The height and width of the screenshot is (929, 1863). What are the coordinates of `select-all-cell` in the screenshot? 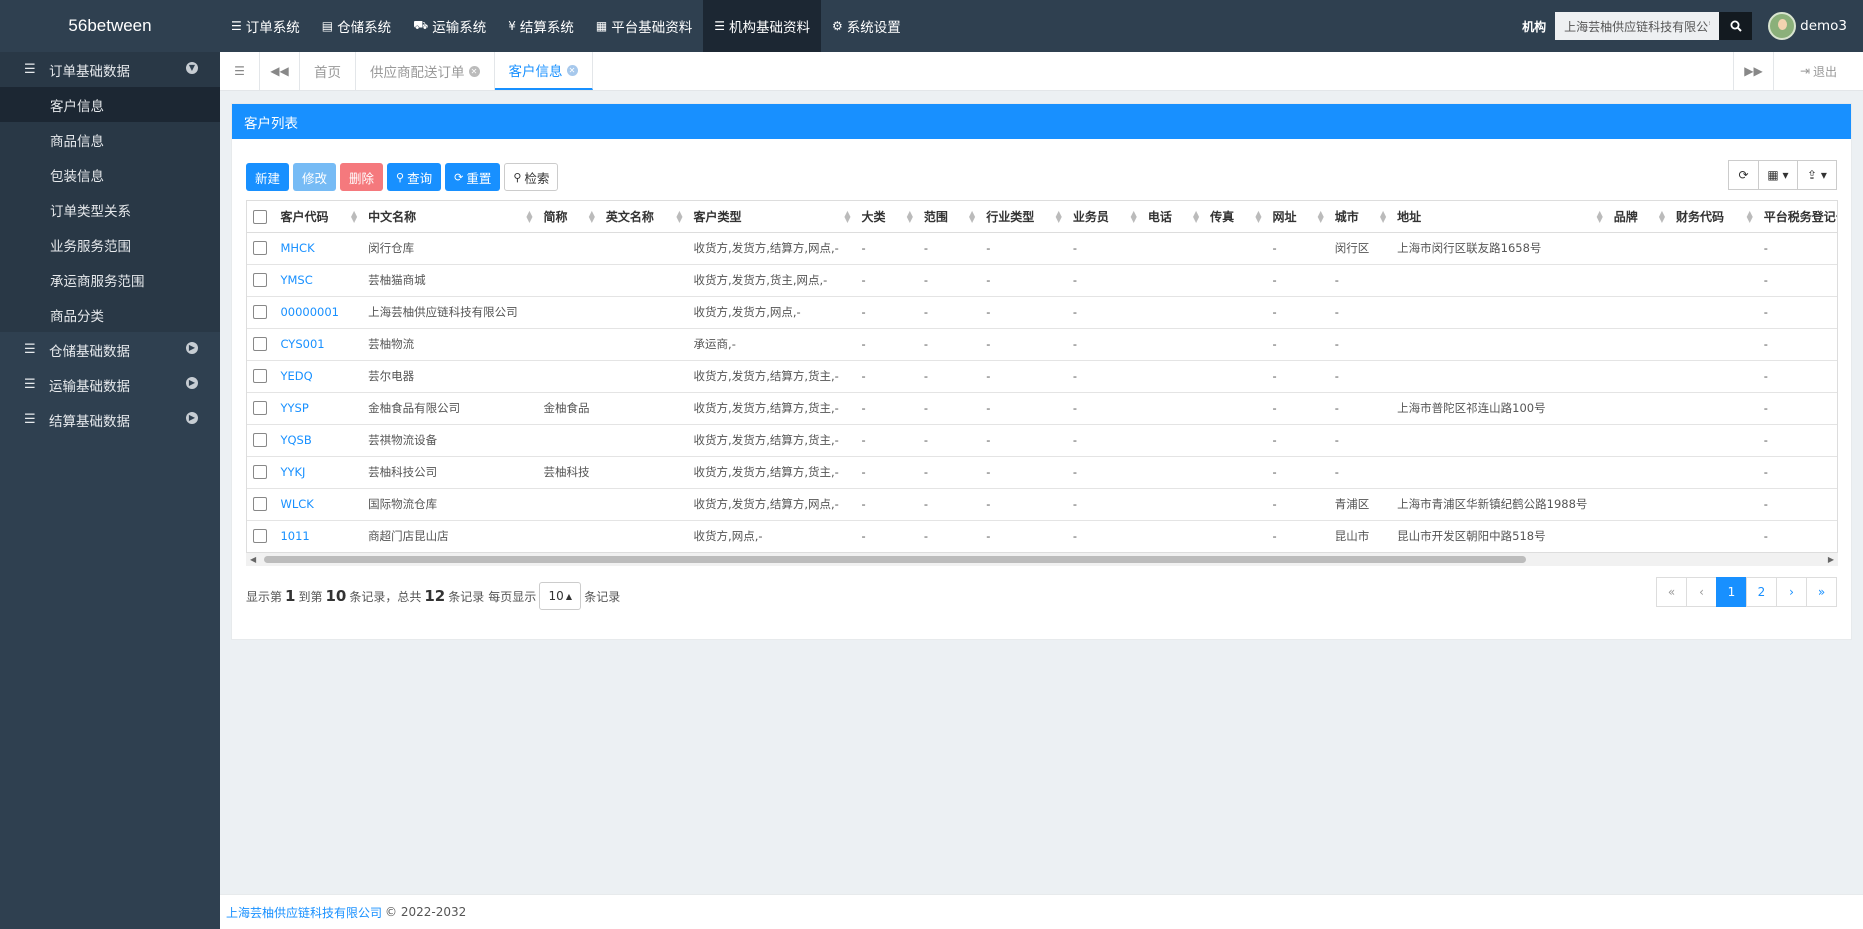 It's located at (261, 217).